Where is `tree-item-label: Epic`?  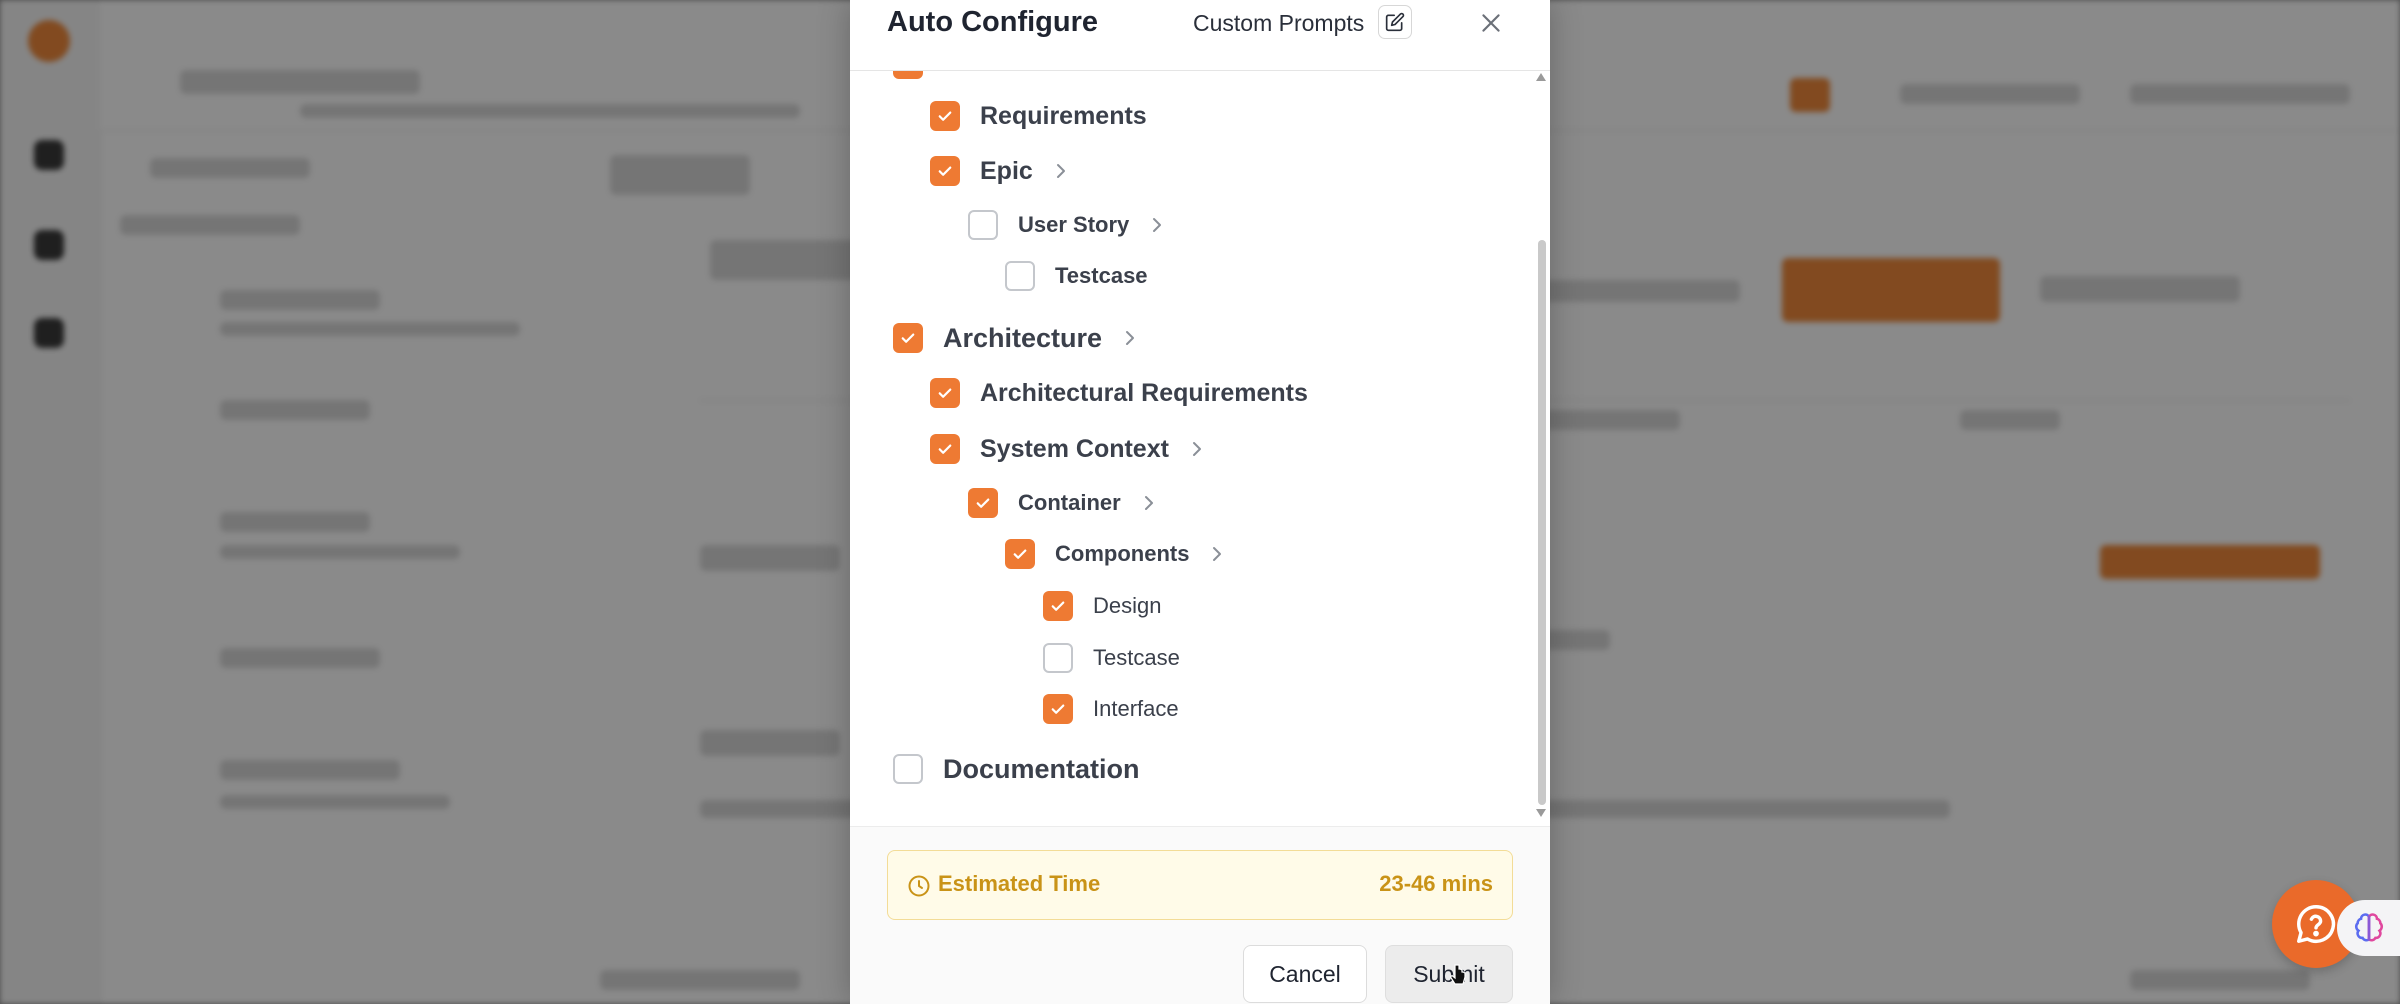 tree-item-label: Epic is located at coordinates (1006, 170).